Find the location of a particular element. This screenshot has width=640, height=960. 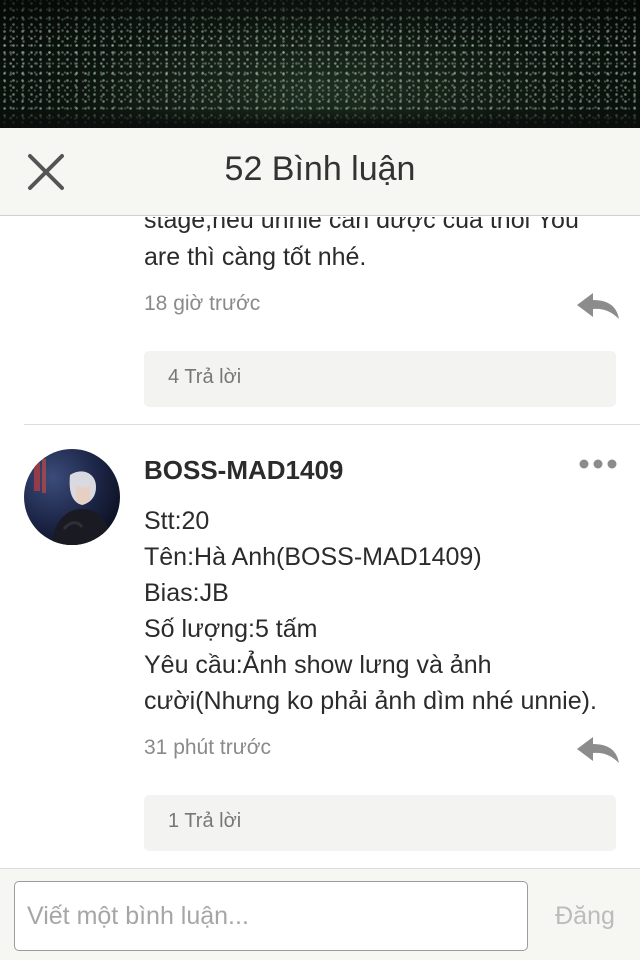

comment-text-line: Tên:Hà Anh(BOSS-MAD1409) is located at coordinates (313, 557).